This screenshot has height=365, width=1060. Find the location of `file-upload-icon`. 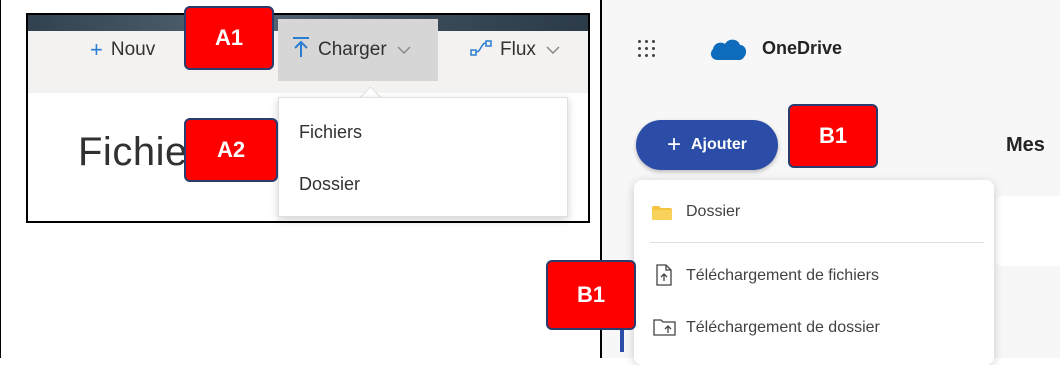

file-upload-icon is located at coordinates (664, 277).